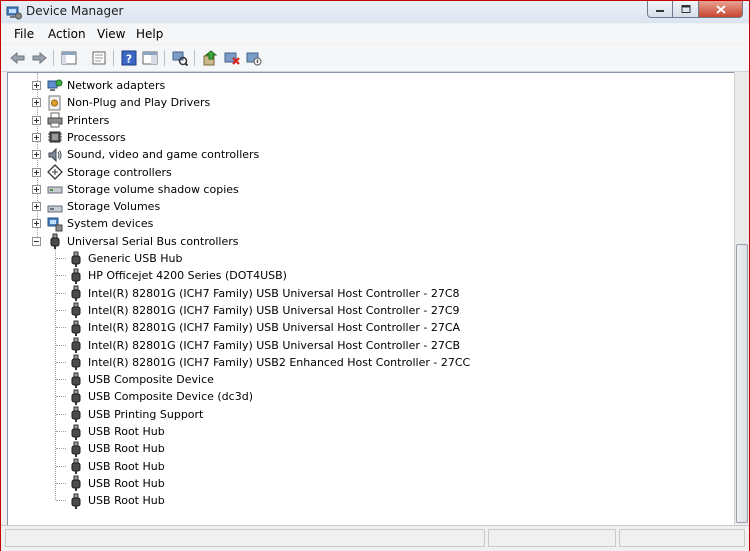 The image size is (750, 551). I want to click on console-tree-button, so click(69, 58).